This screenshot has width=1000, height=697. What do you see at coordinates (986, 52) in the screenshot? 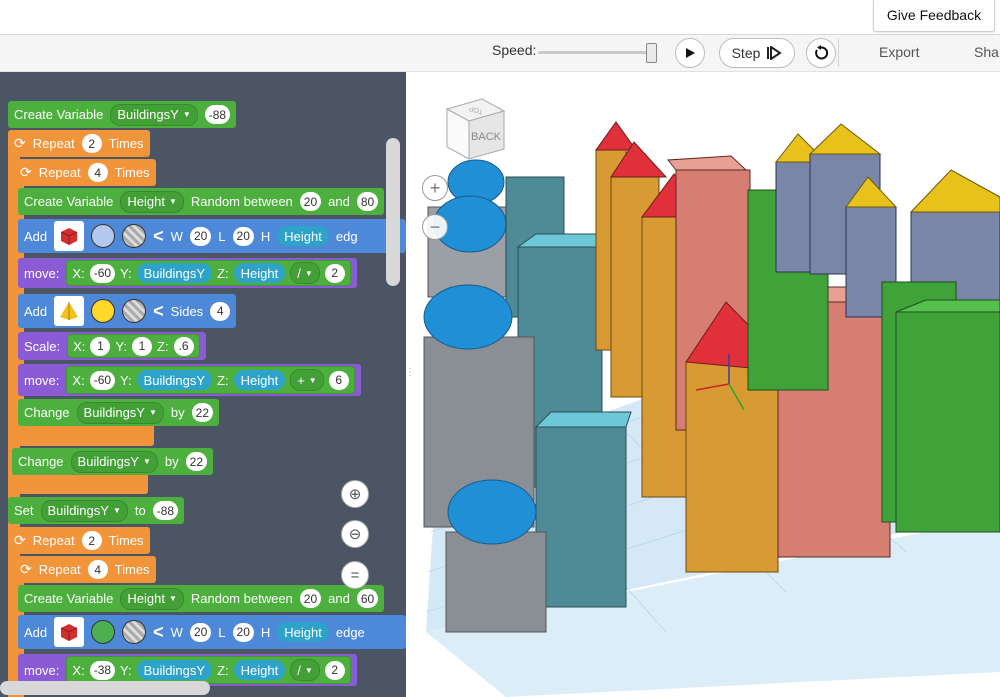
I see `share-button: Sha` at bounding box center [986, 52].